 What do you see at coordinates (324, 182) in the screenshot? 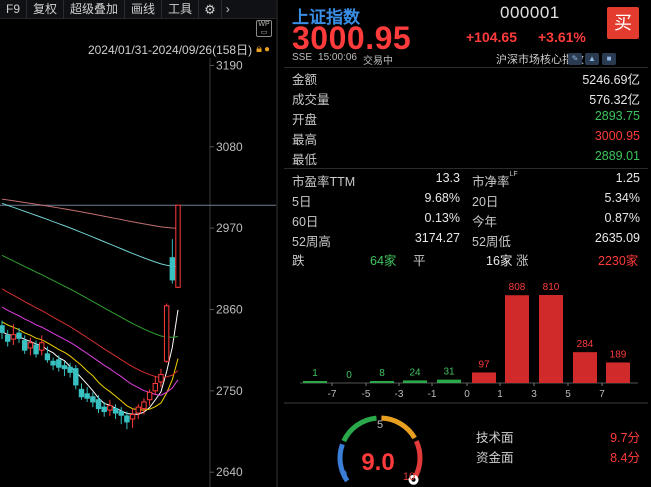
I see `ratio-label: 市盈率TTM` at bounding box center [324, 182].